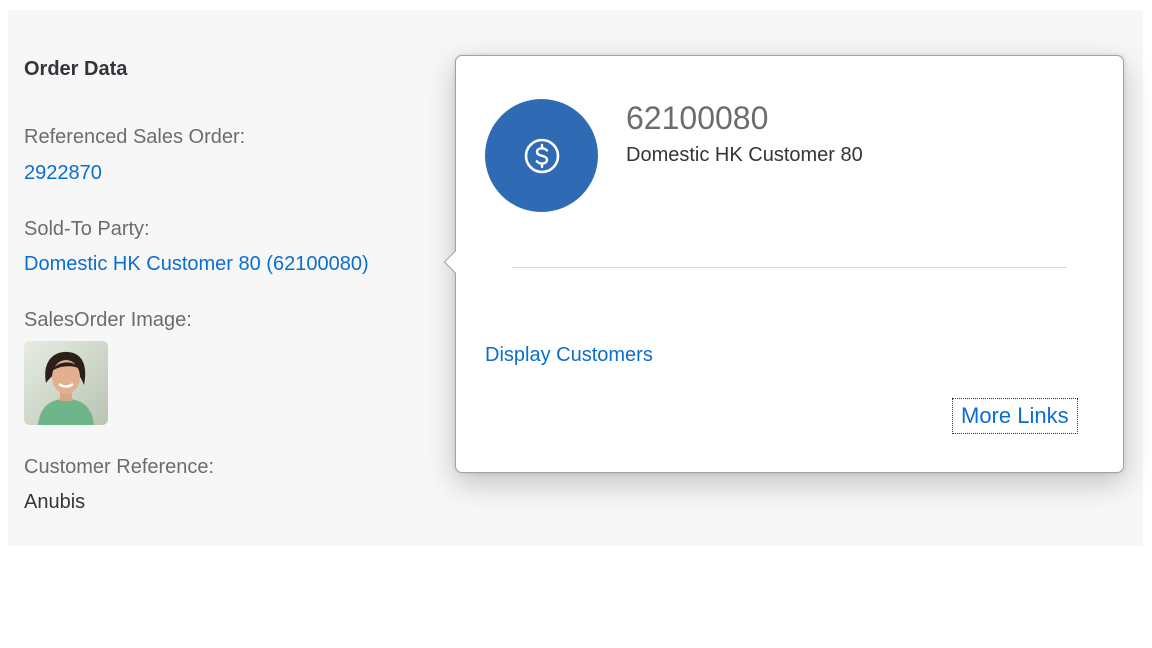  I want to click on customer-avatar, so click(541, 155).